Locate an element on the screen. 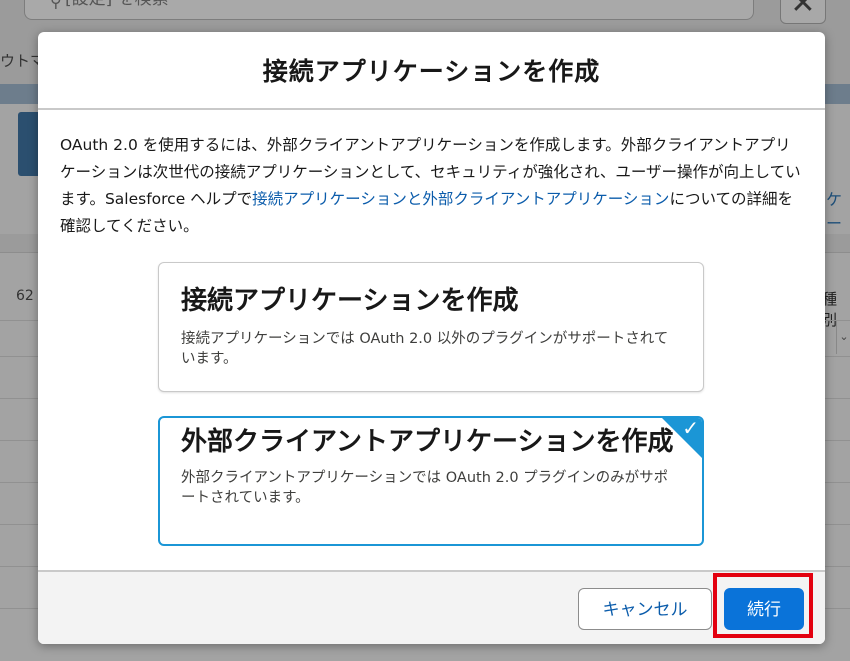 The height and width of the screenshot is (661, 850). option-title: 接続アプリケーションを作成 is located at coordinates (350, 301).